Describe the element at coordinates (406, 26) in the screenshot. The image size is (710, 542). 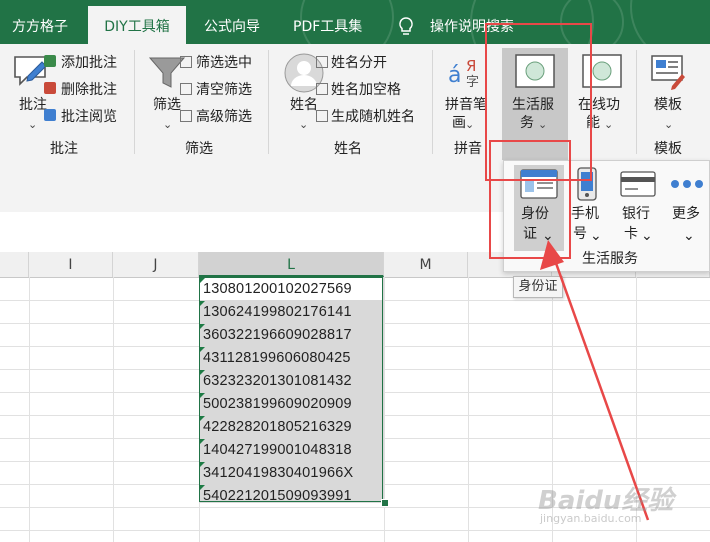
I see `lightbulb-icon` at that location.